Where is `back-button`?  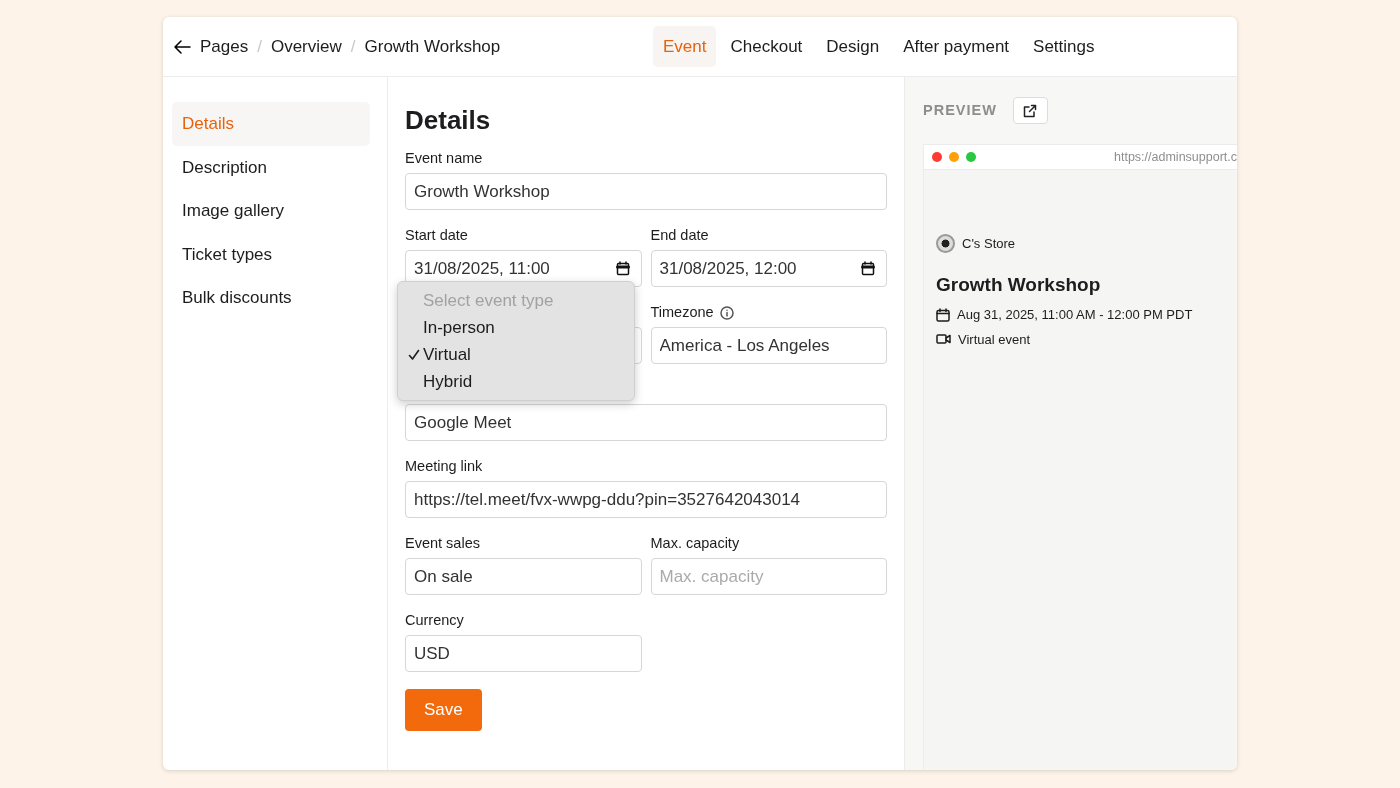 back-button is located at coordinates (182, 46).